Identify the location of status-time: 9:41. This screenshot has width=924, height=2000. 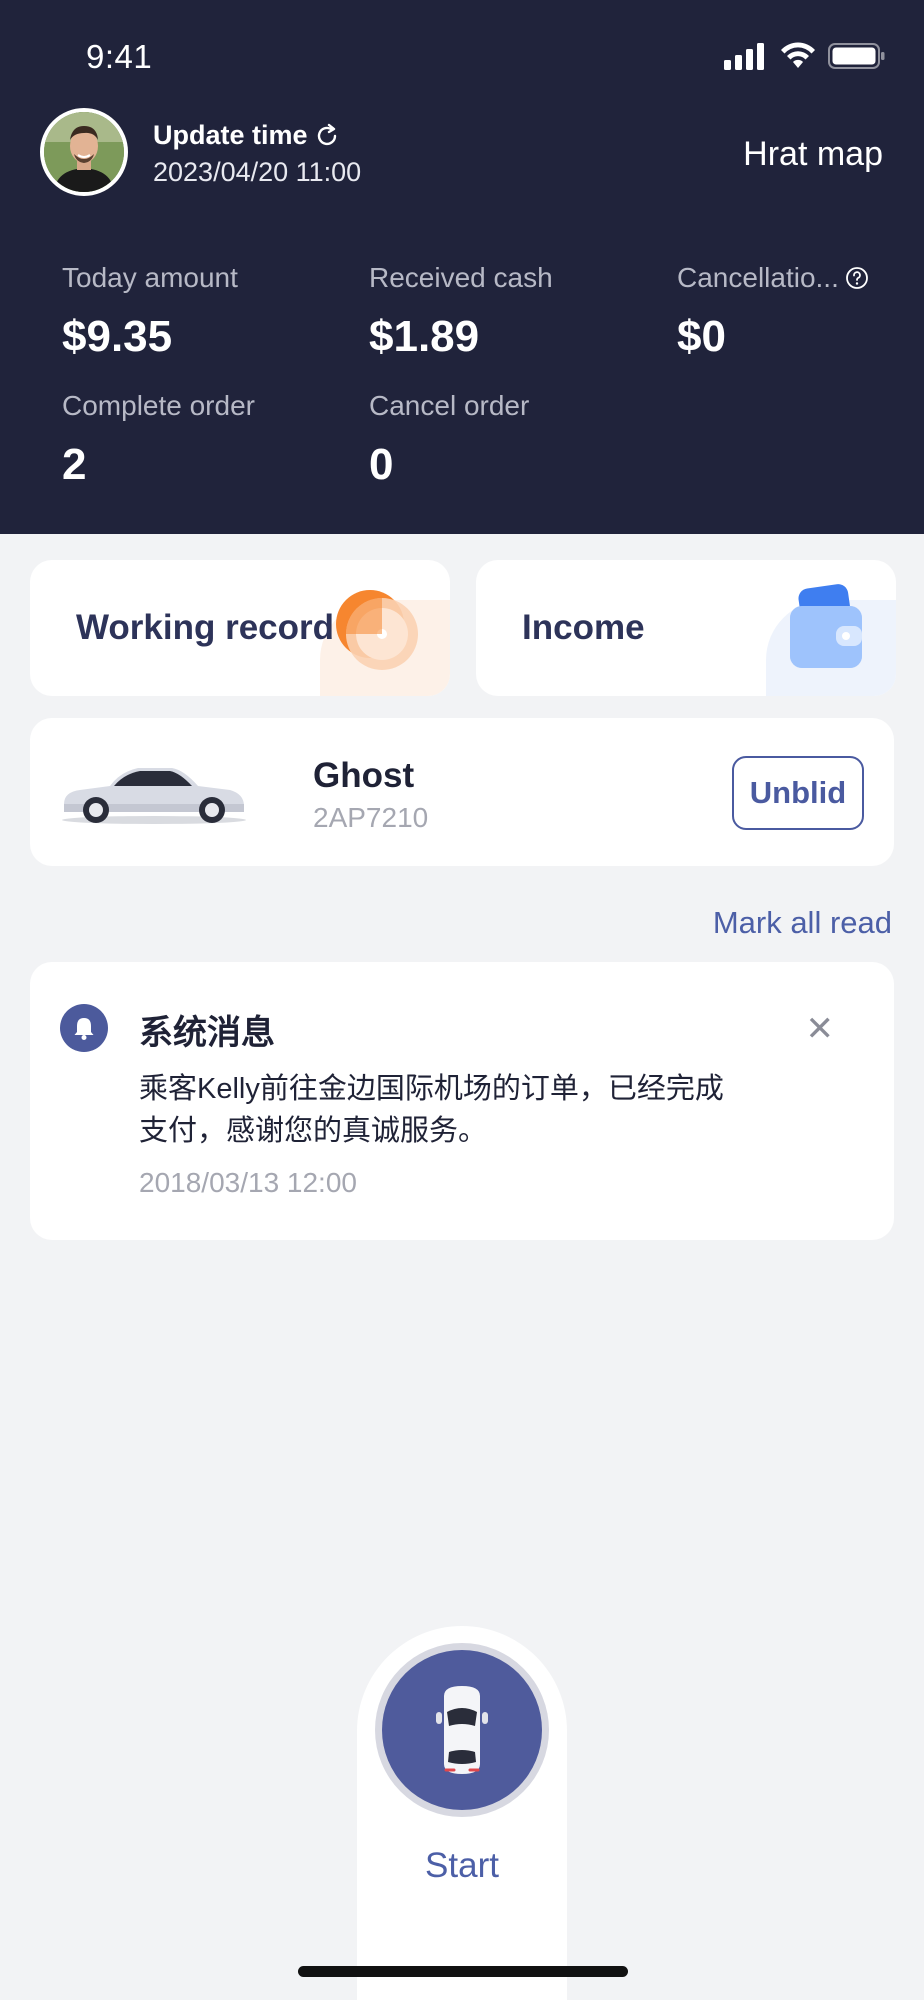
(119, 56).